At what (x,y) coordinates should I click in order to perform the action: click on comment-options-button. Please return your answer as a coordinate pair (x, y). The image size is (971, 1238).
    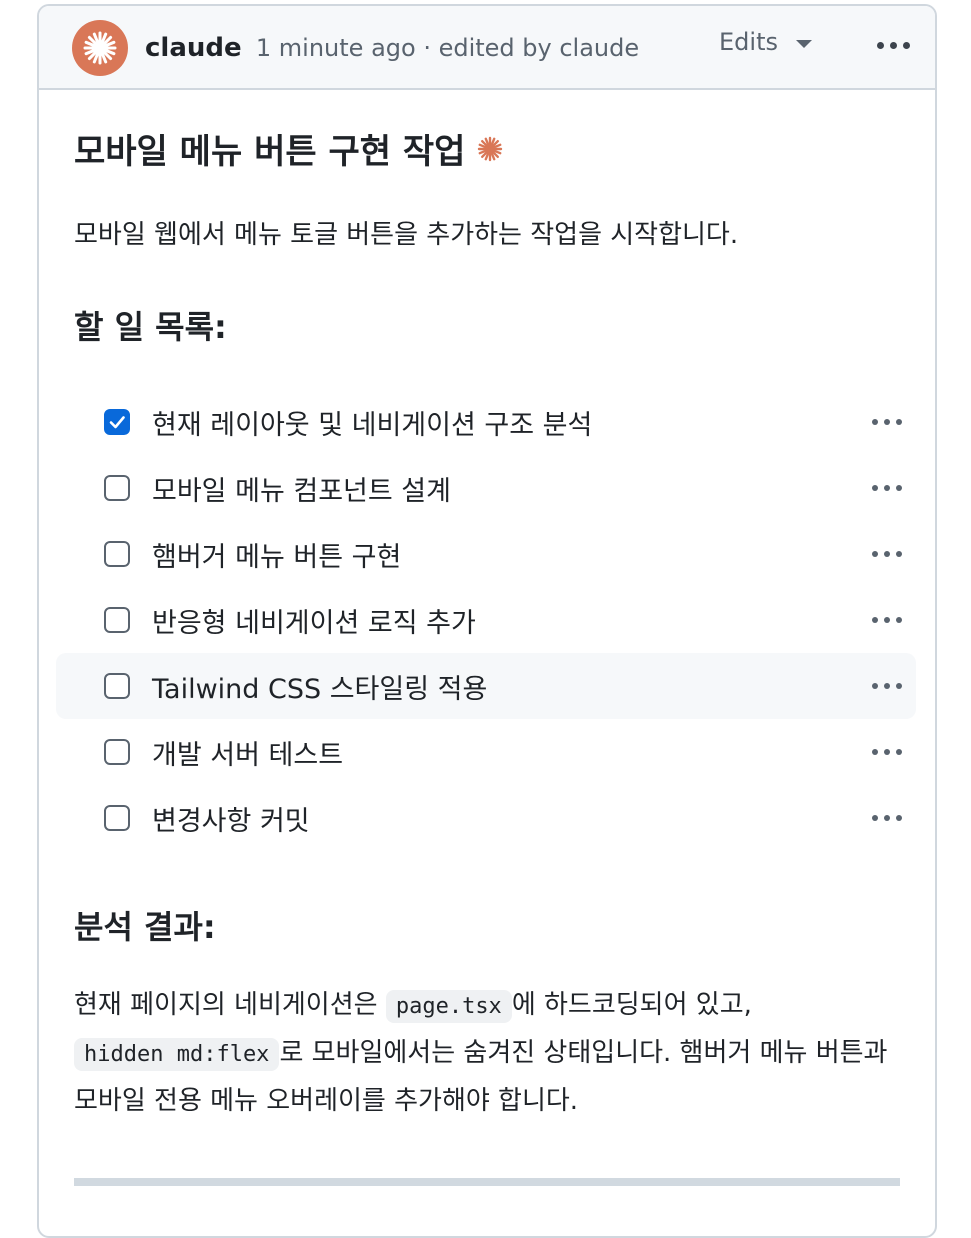
    Looking at the image, I should click on (893, 45).